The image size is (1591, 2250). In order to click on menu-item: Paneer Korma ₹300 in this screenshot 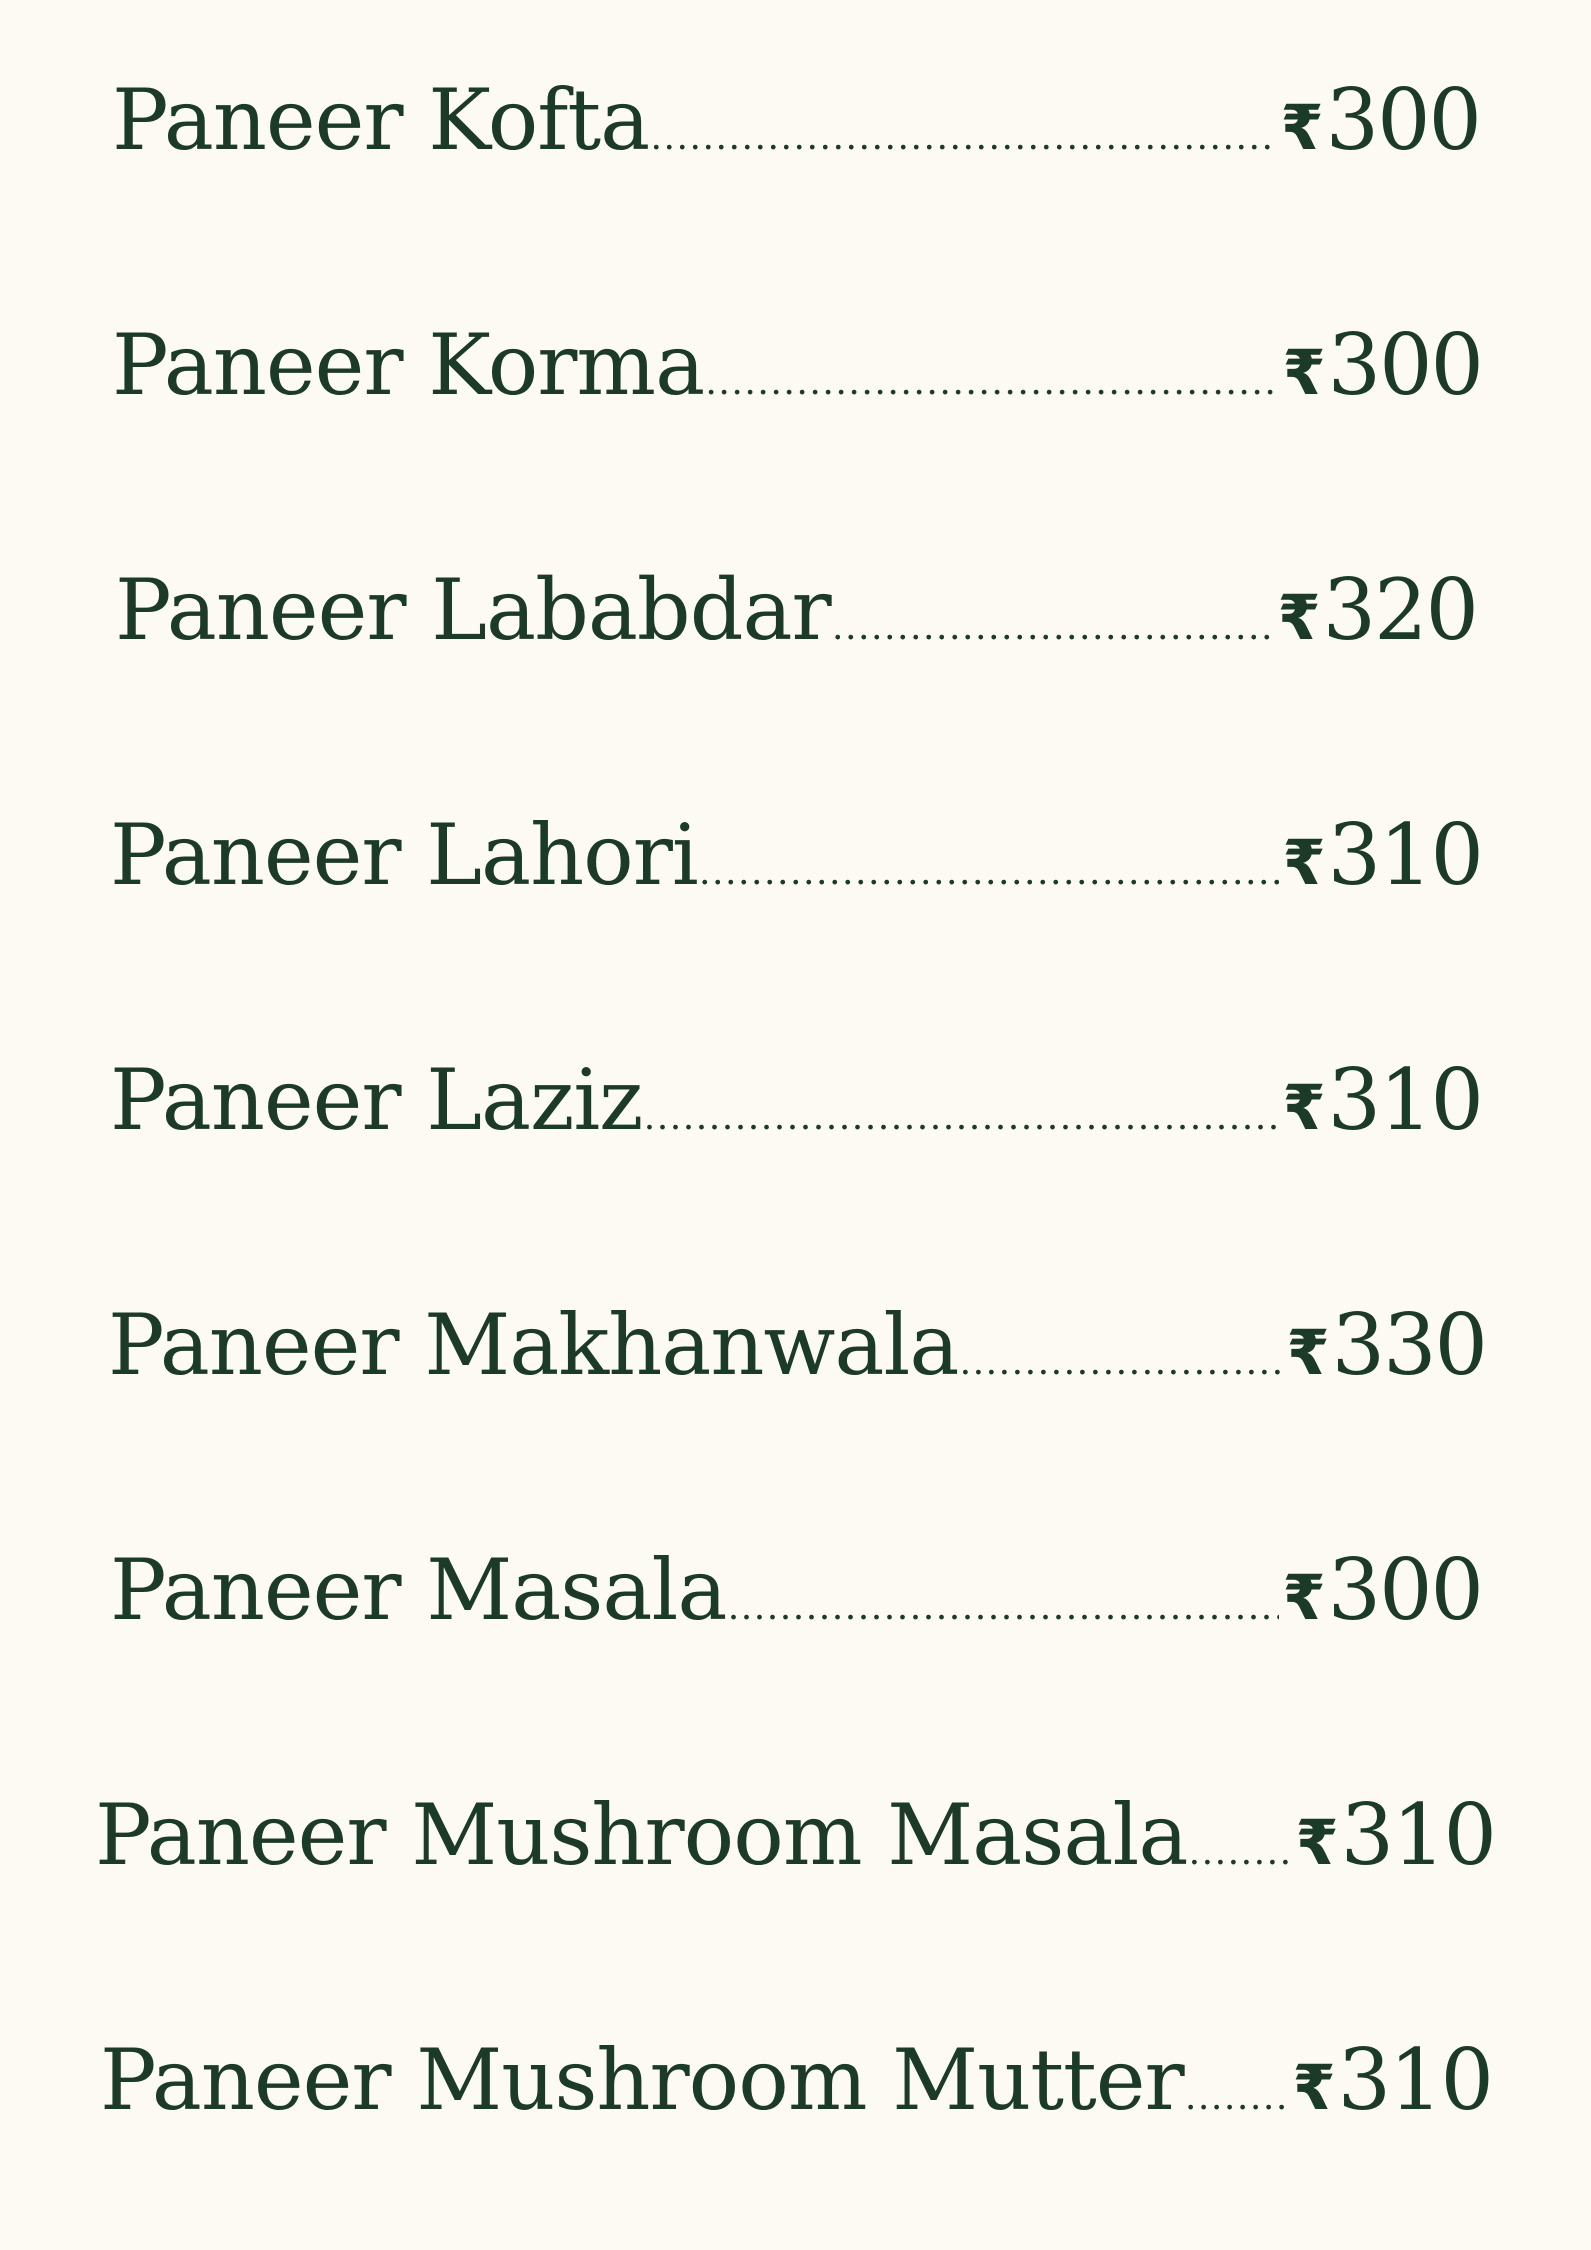, I will do `click(797, 365)`.